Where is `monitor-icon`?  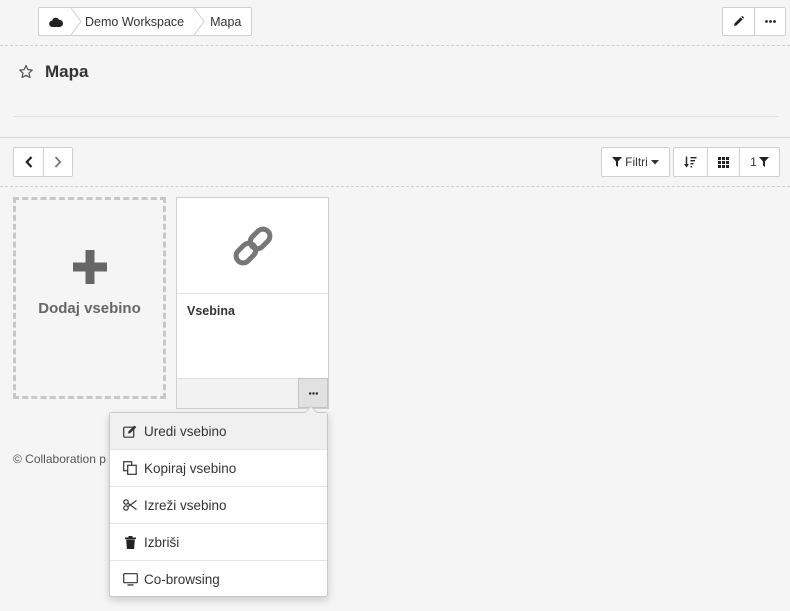
monitor-icon is located at coordinates (130, 579).